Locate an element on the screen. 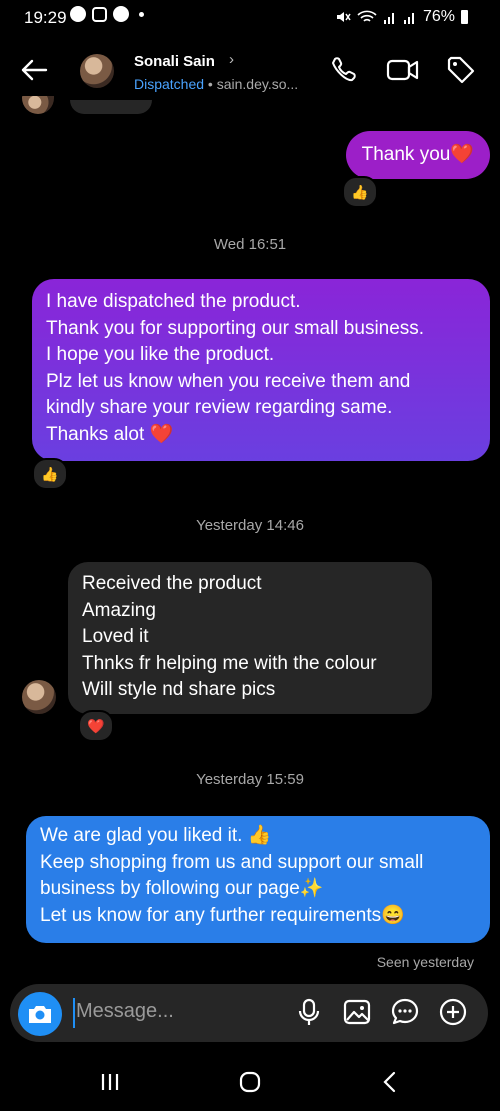 The height and width of the screenshot is (1111, 500). message-line: Loved it is located at coordinates (115, 636).